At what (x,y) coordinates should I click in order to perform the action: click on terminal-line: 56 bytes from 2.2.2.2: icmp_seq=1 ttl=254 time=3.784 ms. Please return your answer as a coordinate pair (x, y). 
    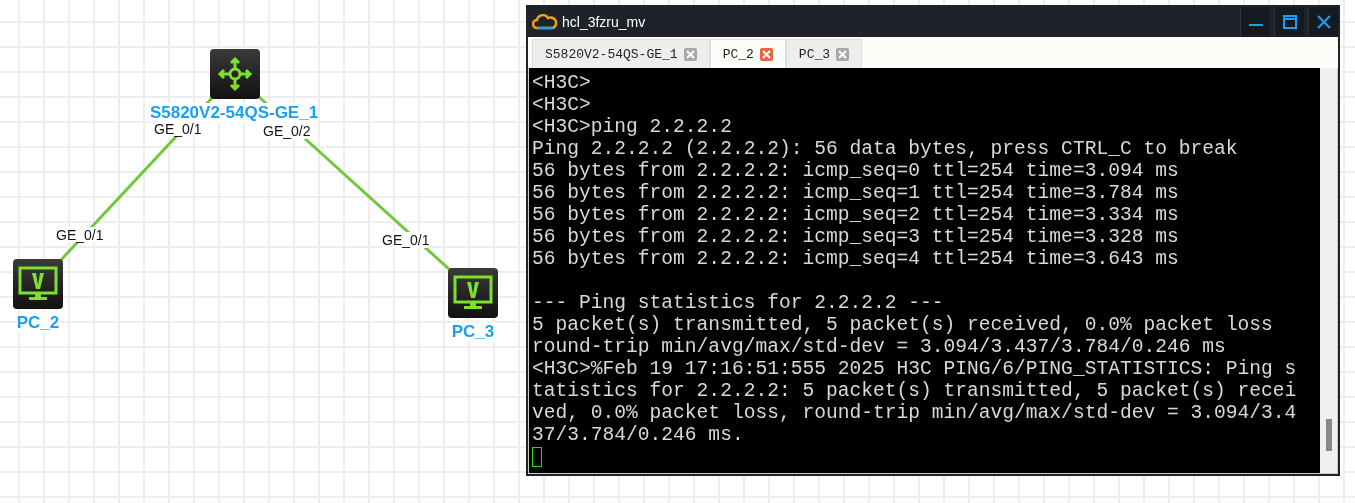
    Looking at the image, I should click on (856, 193).